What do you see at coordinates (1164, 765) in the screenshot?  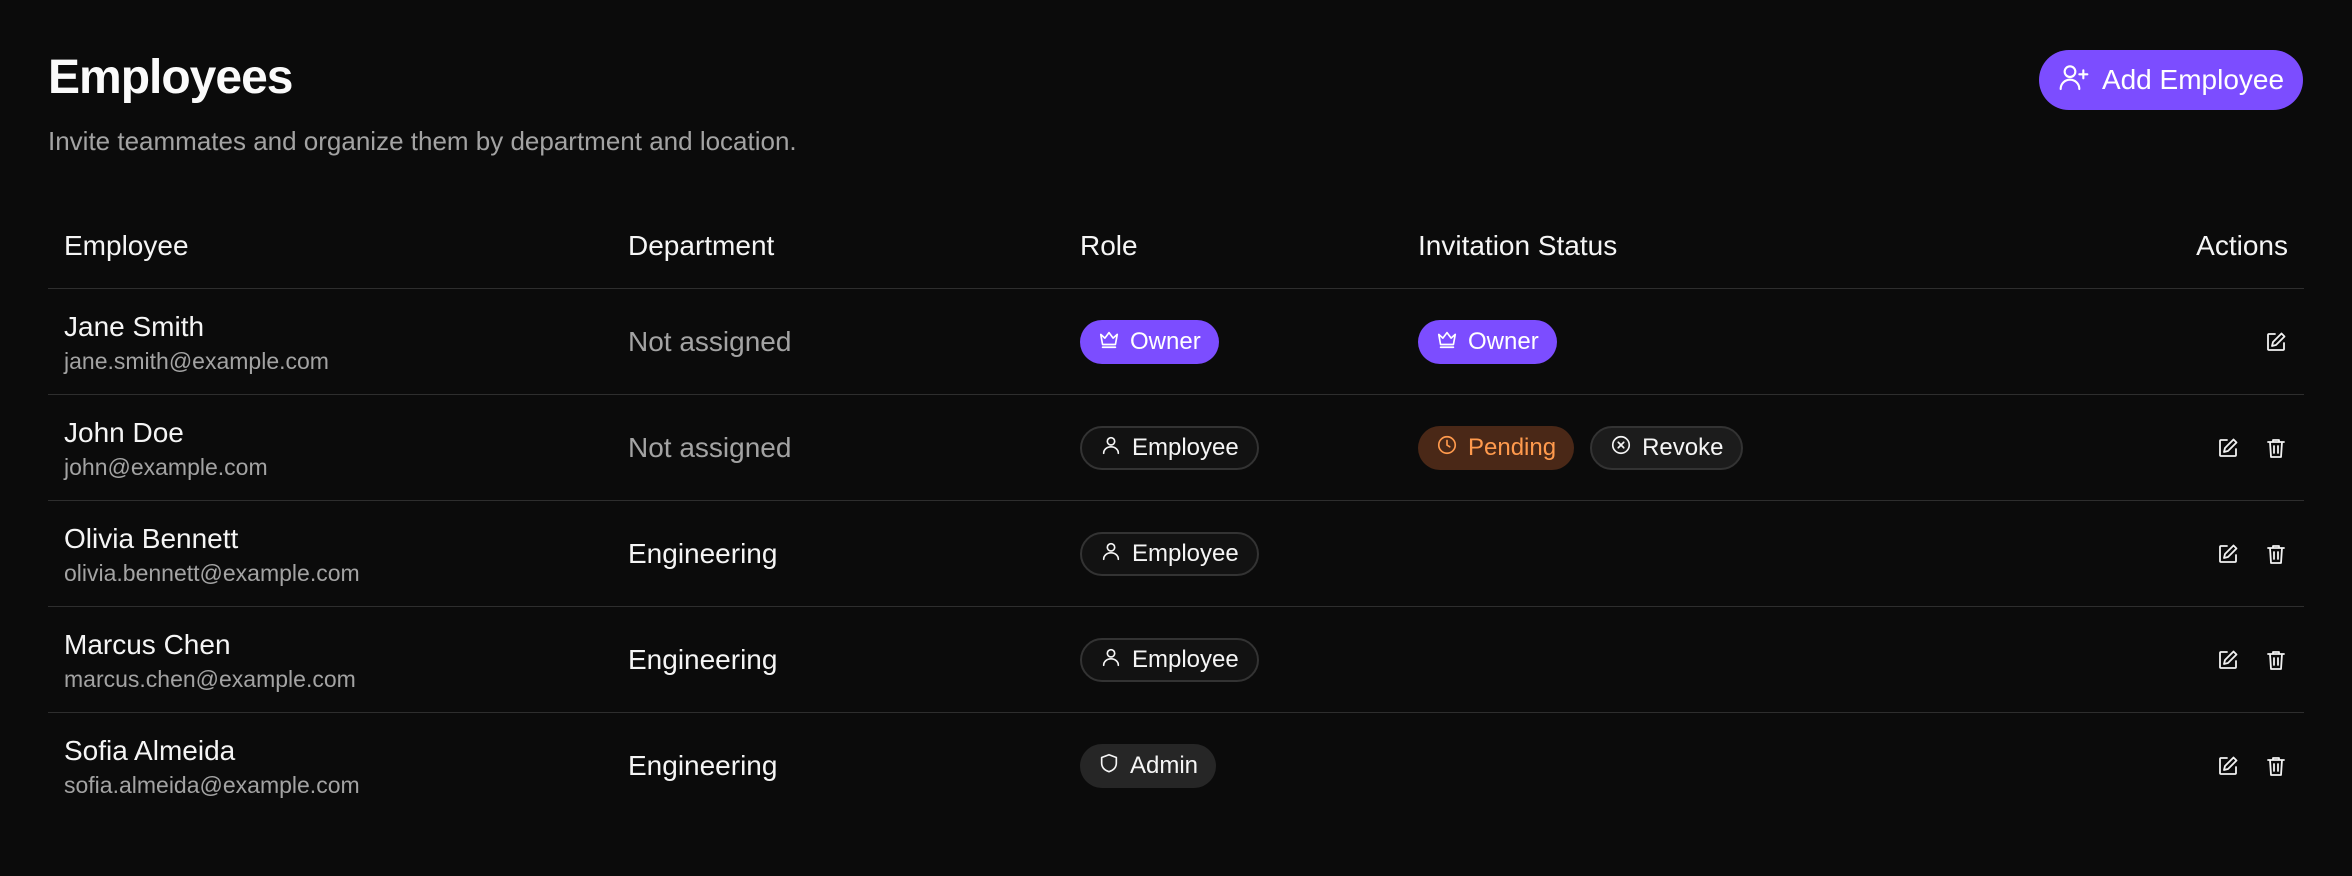 I see `role-badge-label: Admin` at bounding box center [1164, 765].